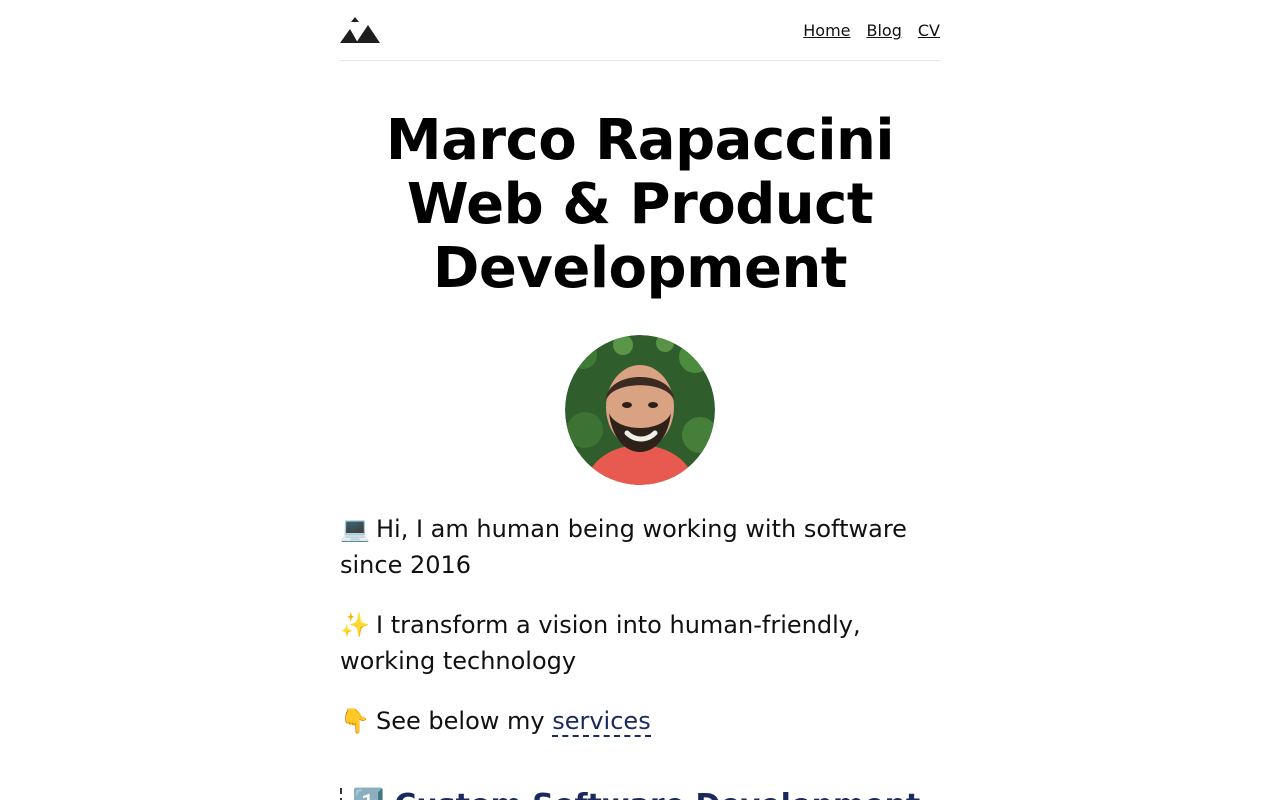 The width and height of the screenshot is (1280, 800). Describe the element at coordinates (929, 31) in the screenshot. I see `nav-cv-link: CV` at that location.